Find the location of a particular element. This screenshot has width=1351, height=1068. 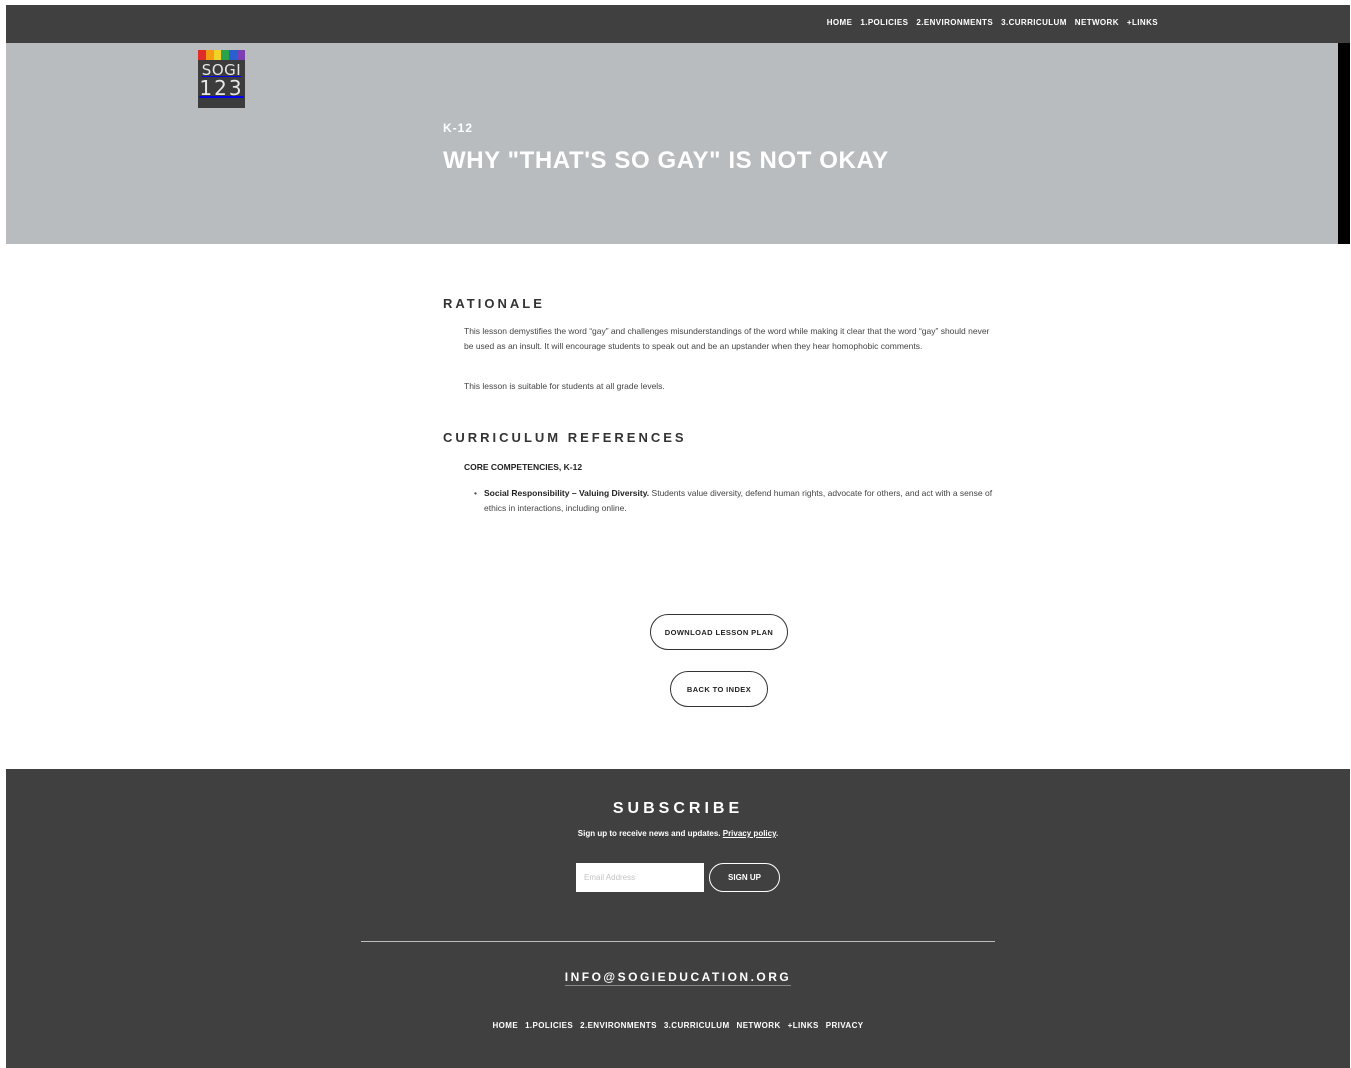

nav-links: +LINKS is located at coordinates (1142, 22).